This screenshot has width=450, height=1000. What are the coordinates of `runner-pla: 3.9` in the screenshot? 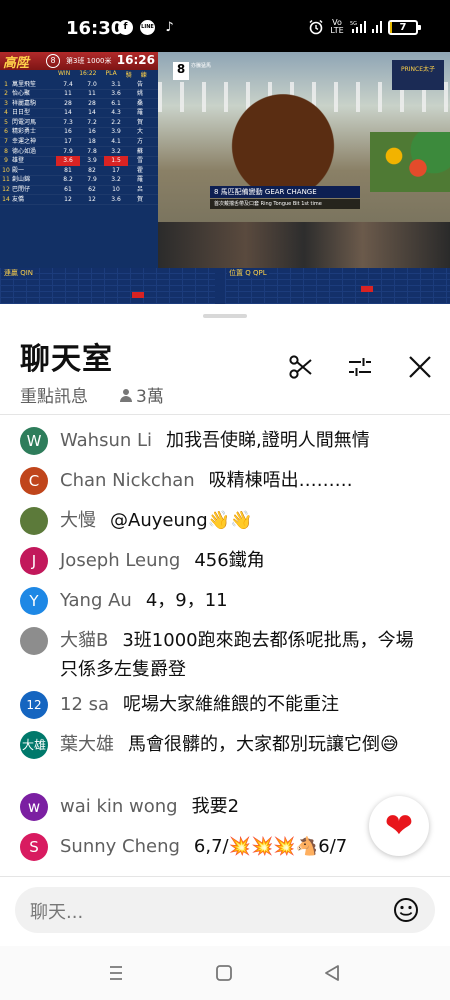 It's located at (92, 161).